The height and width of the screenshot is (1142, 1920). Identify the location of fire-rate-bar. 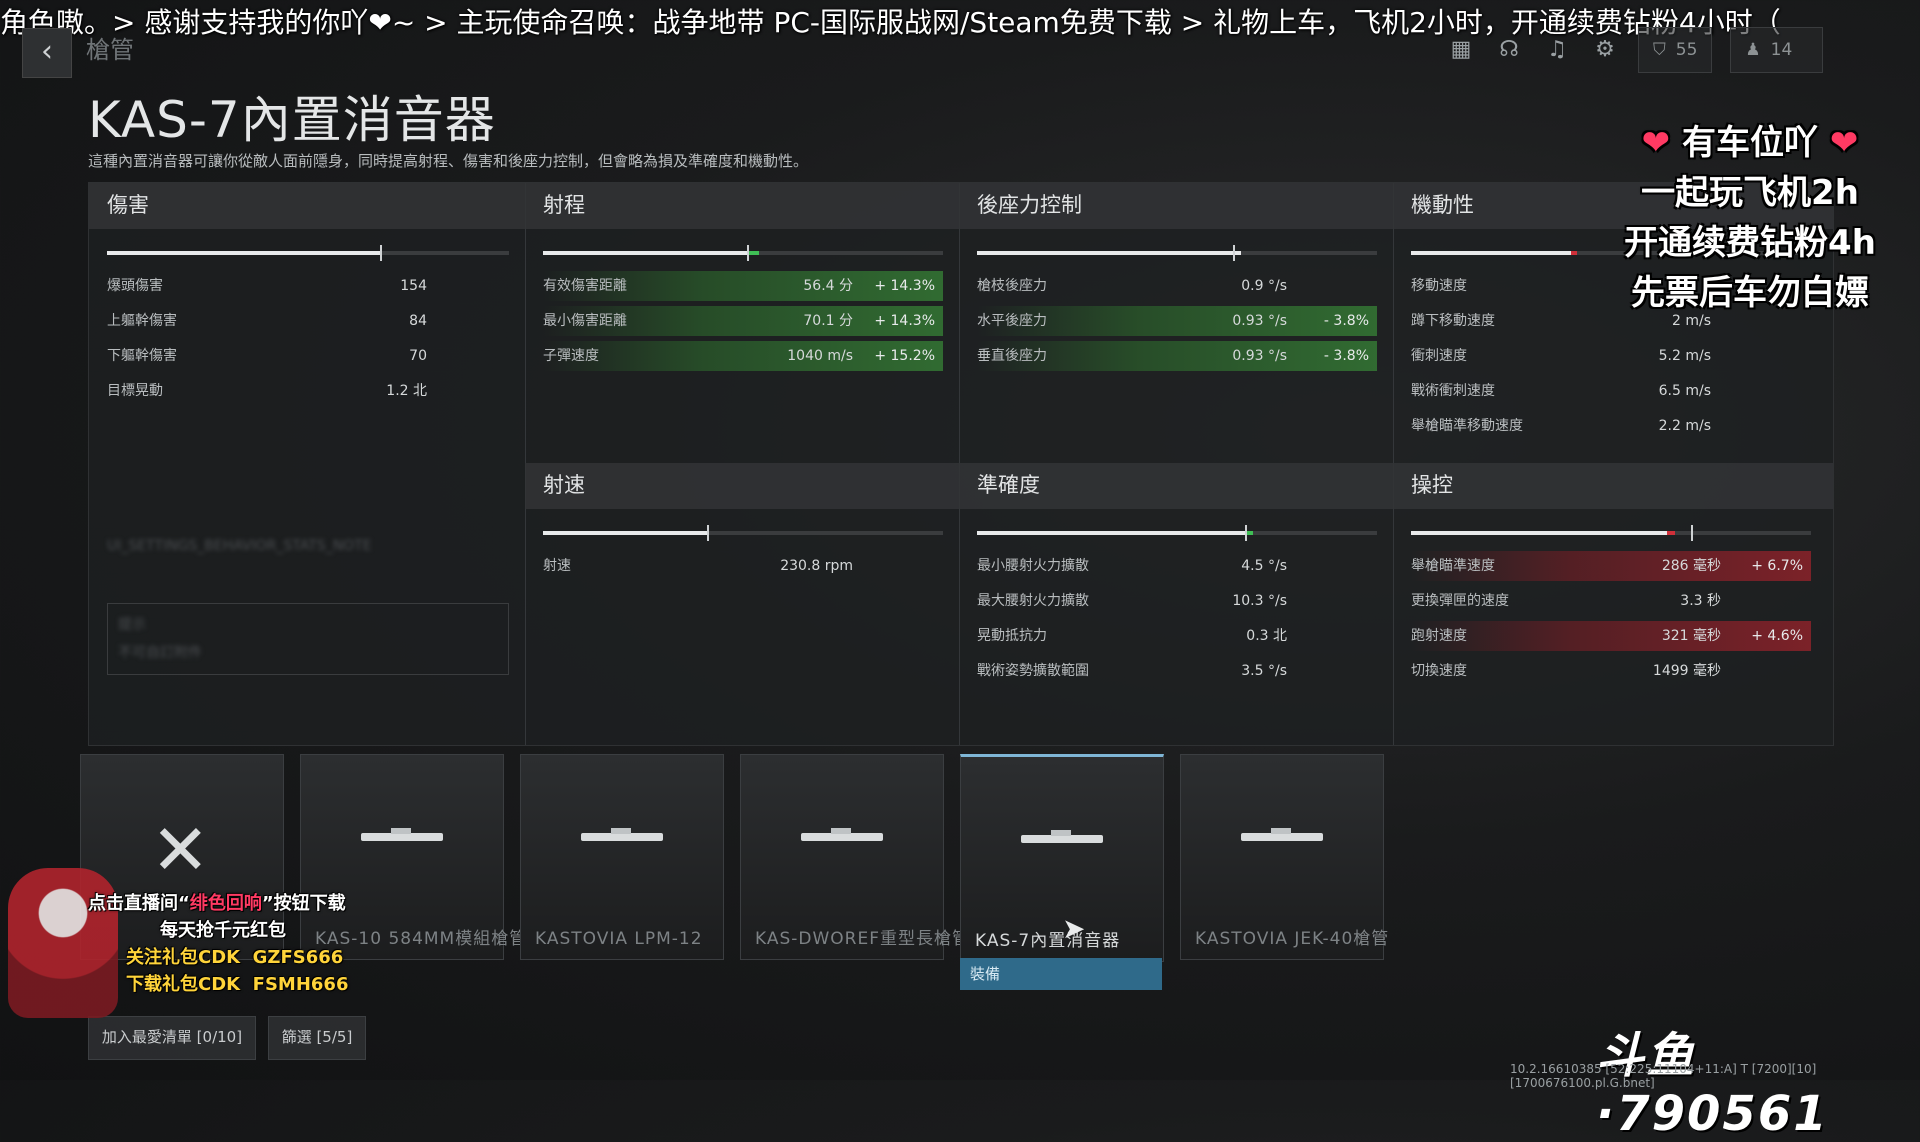
(743, 533).